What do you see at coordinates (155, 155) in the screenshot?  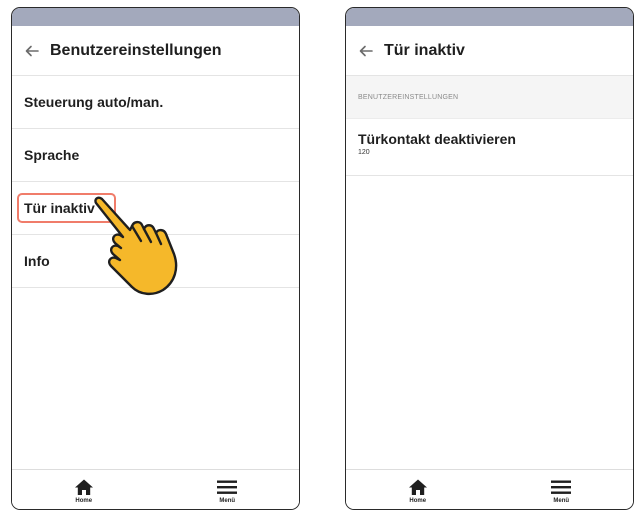 I see `menu-item-sprache: Sprache` at bounding box center [155, 155].